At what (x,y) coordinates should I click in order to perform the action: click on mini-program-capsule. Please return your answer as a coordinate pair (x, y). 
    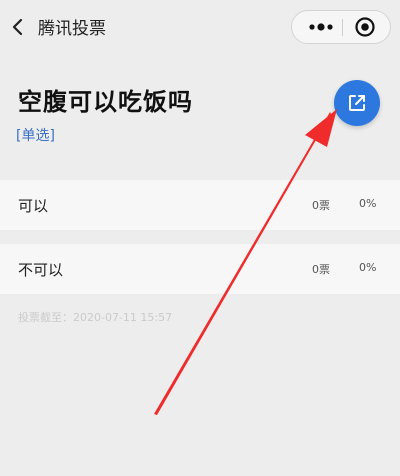
    Looking at the image, I should click on (341, 27).